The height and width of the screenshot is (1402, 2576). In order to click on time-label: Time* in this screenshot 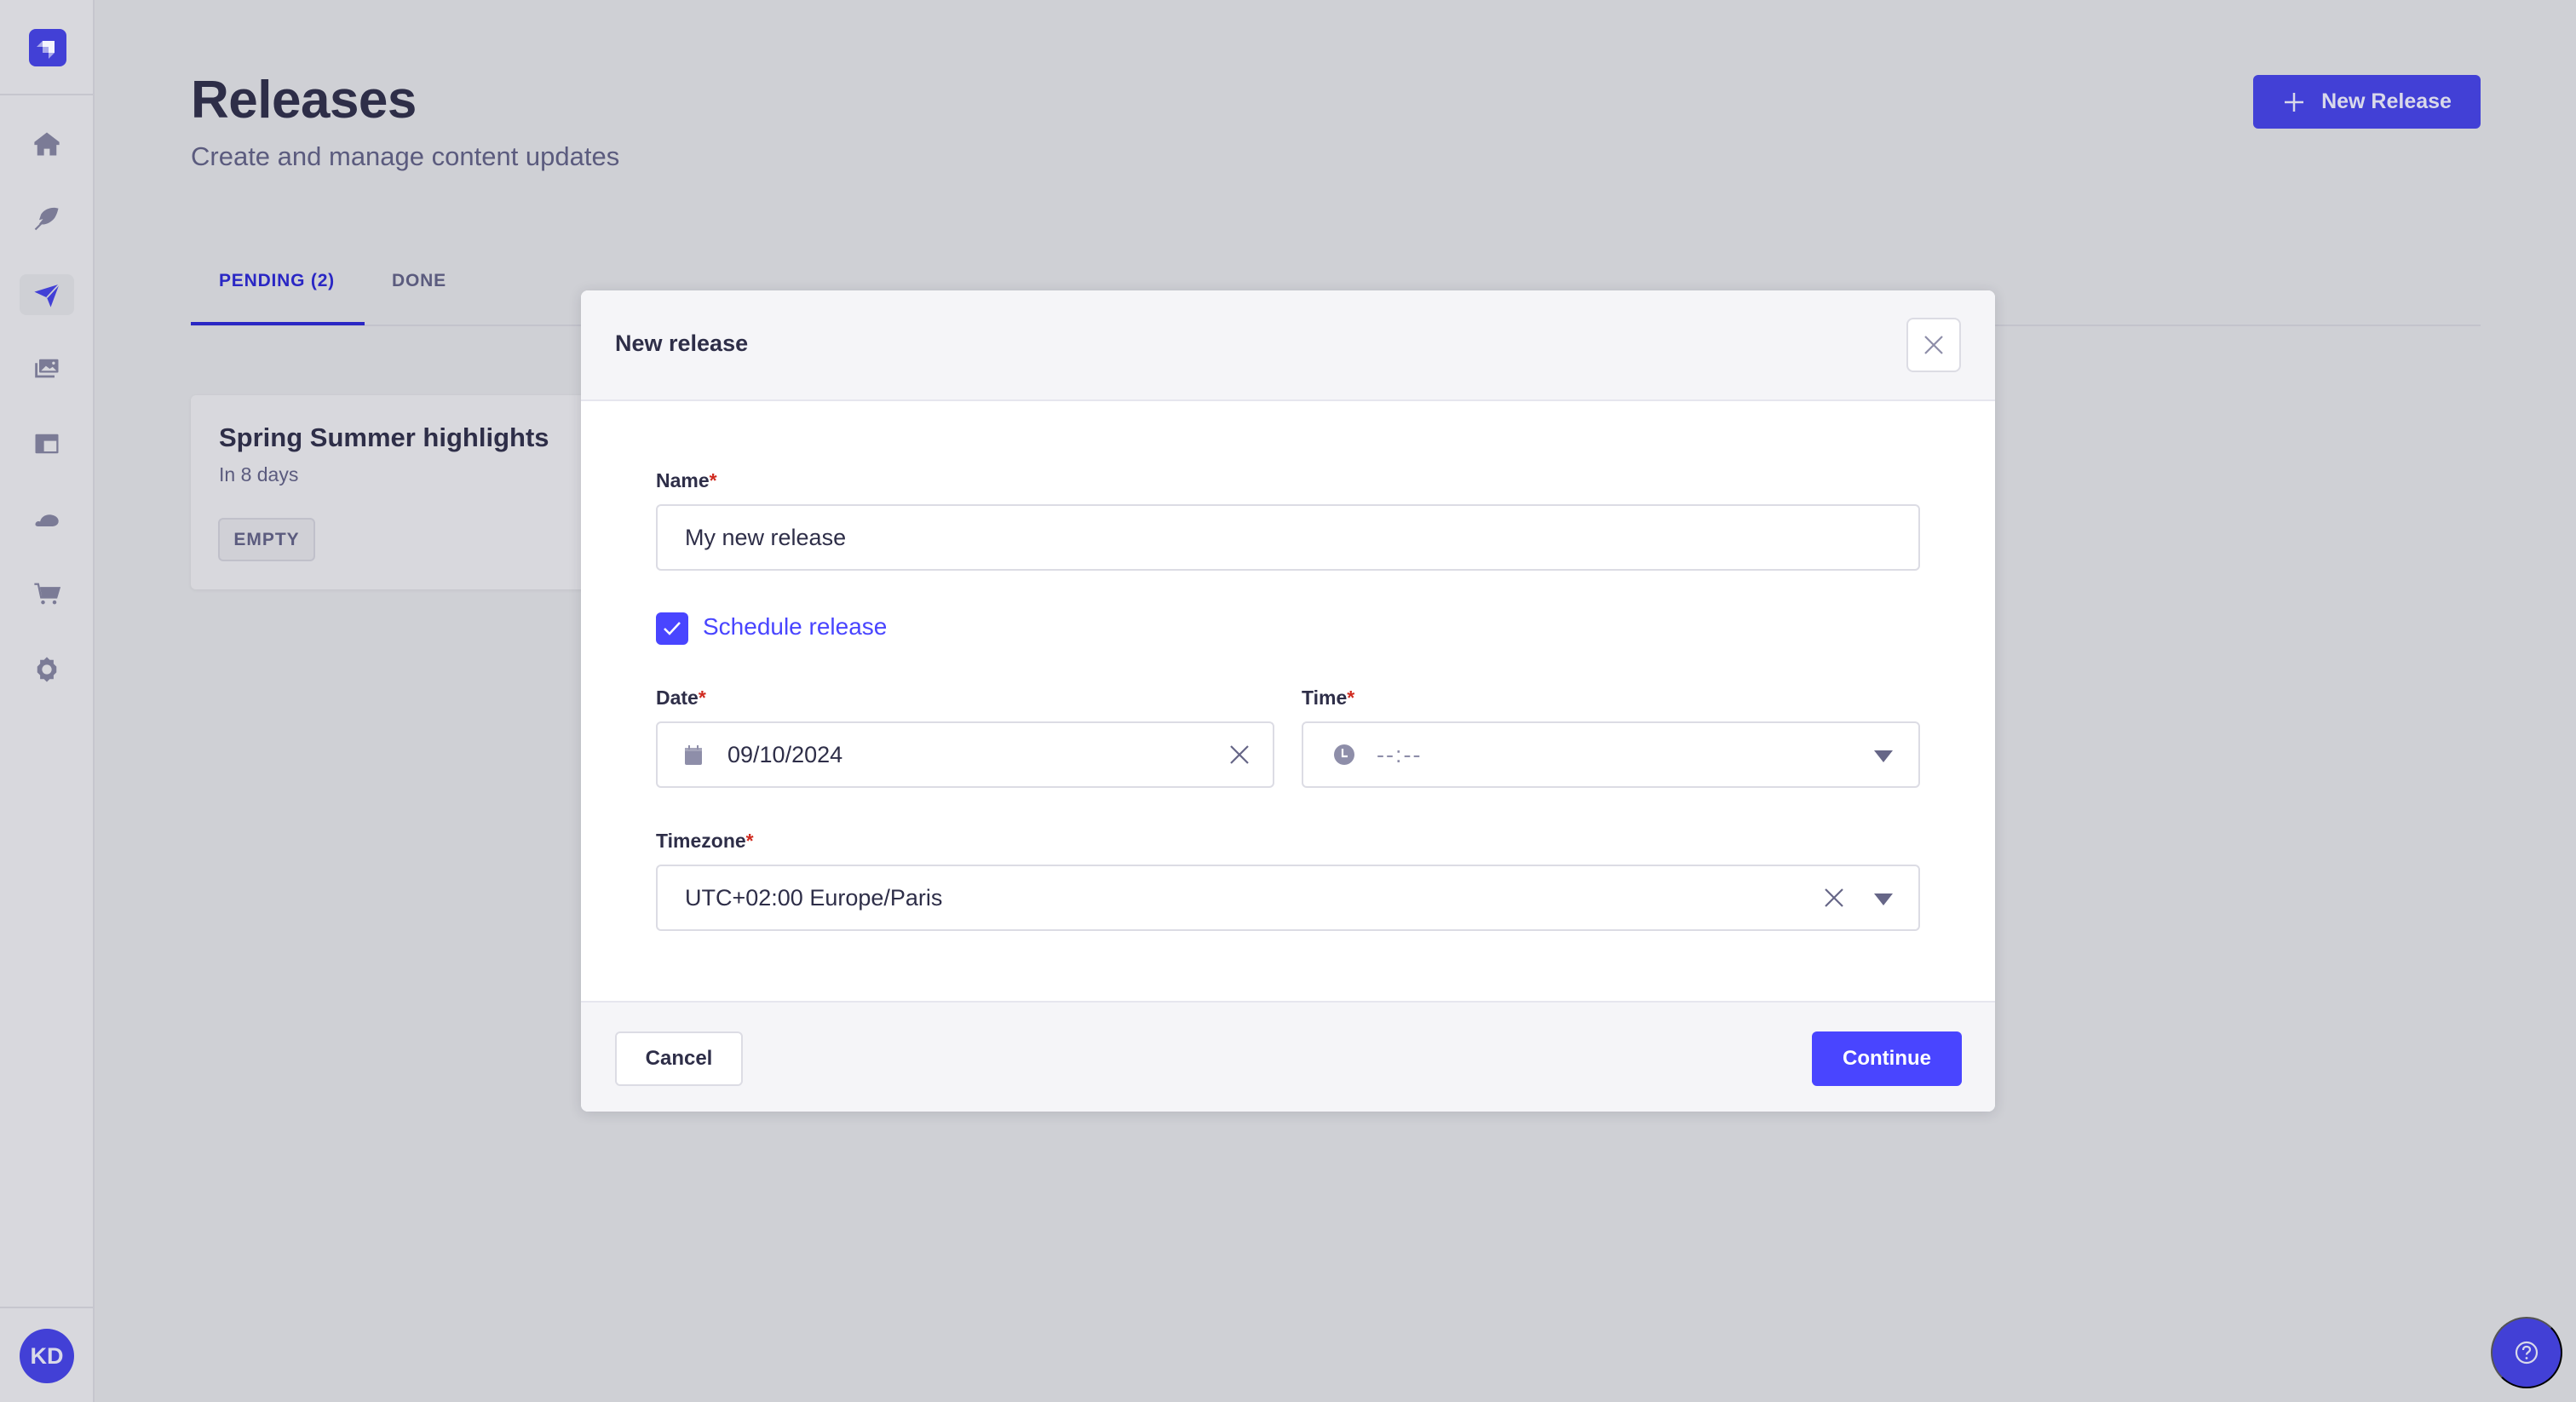, I will do `click(1328, 698)`.